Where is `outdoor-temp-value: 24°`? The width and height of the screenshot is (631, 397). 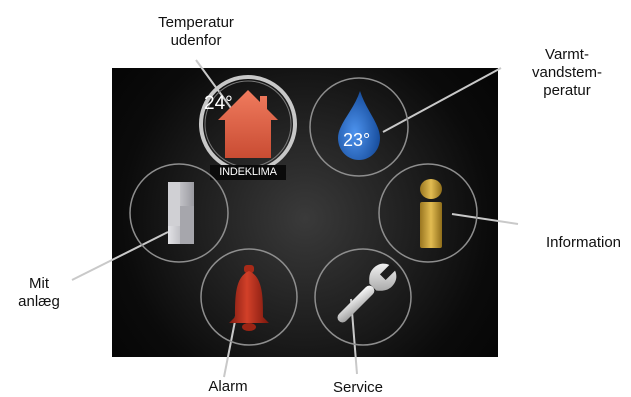 outdoor-temp-value: 24° is located at coordinates (218, 103).